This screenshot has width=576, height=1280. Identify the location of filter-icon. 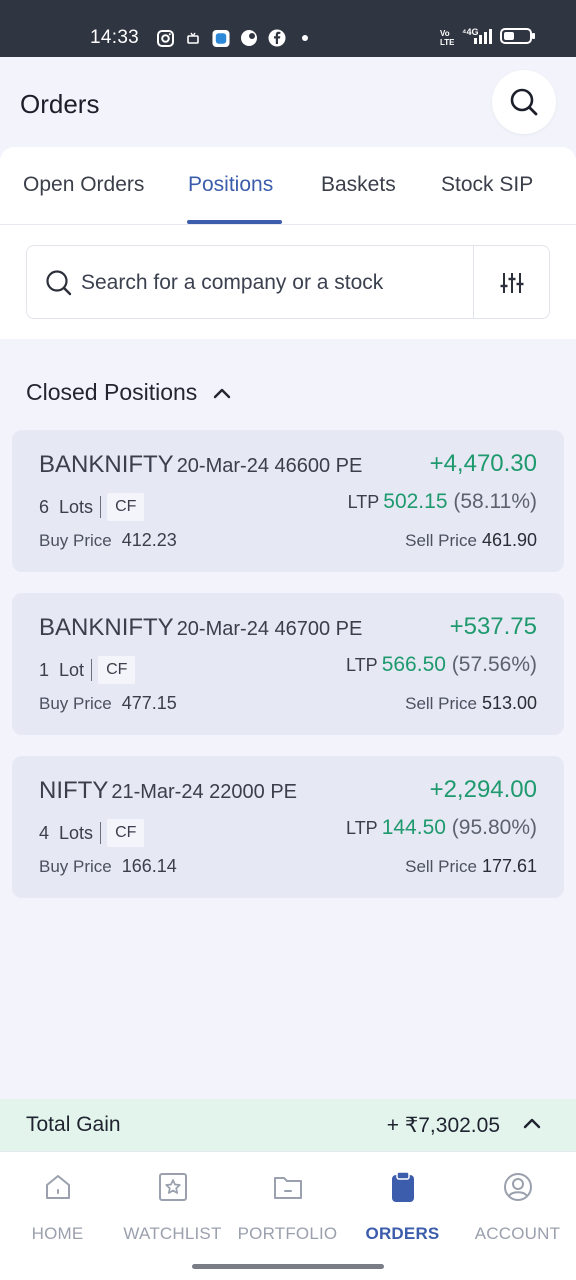
(512, 285).